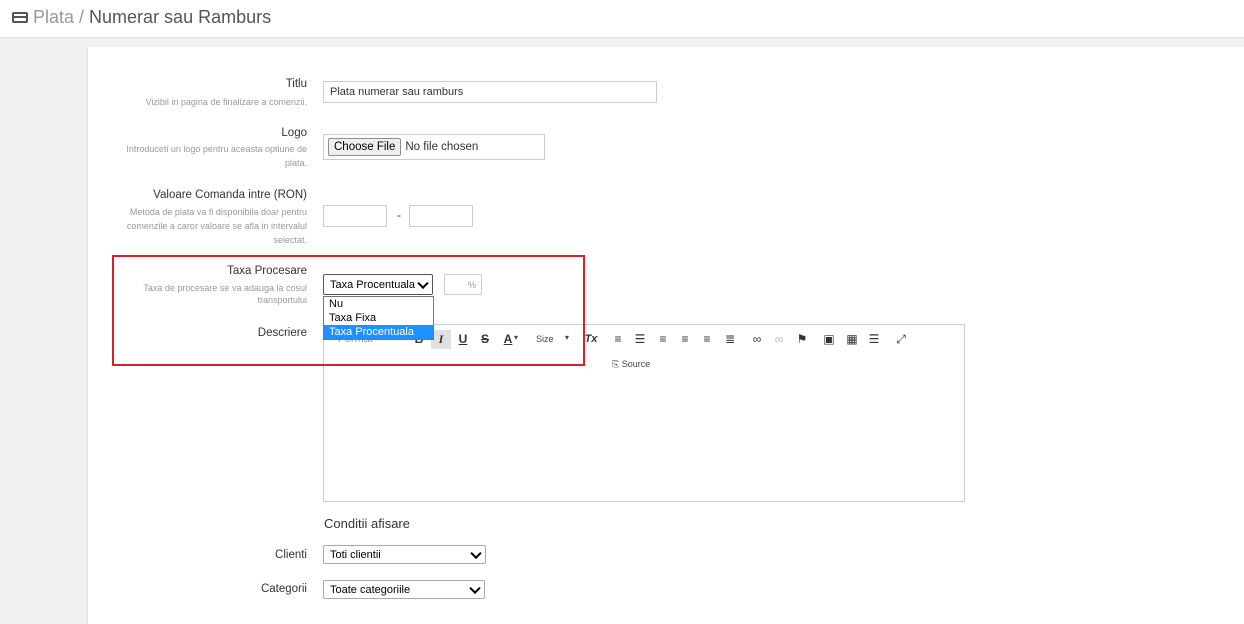  What do you see at coordinates (291, 555) in the screenshot?
I see `clients-label: Clienti` at bounding box center [291, 555].